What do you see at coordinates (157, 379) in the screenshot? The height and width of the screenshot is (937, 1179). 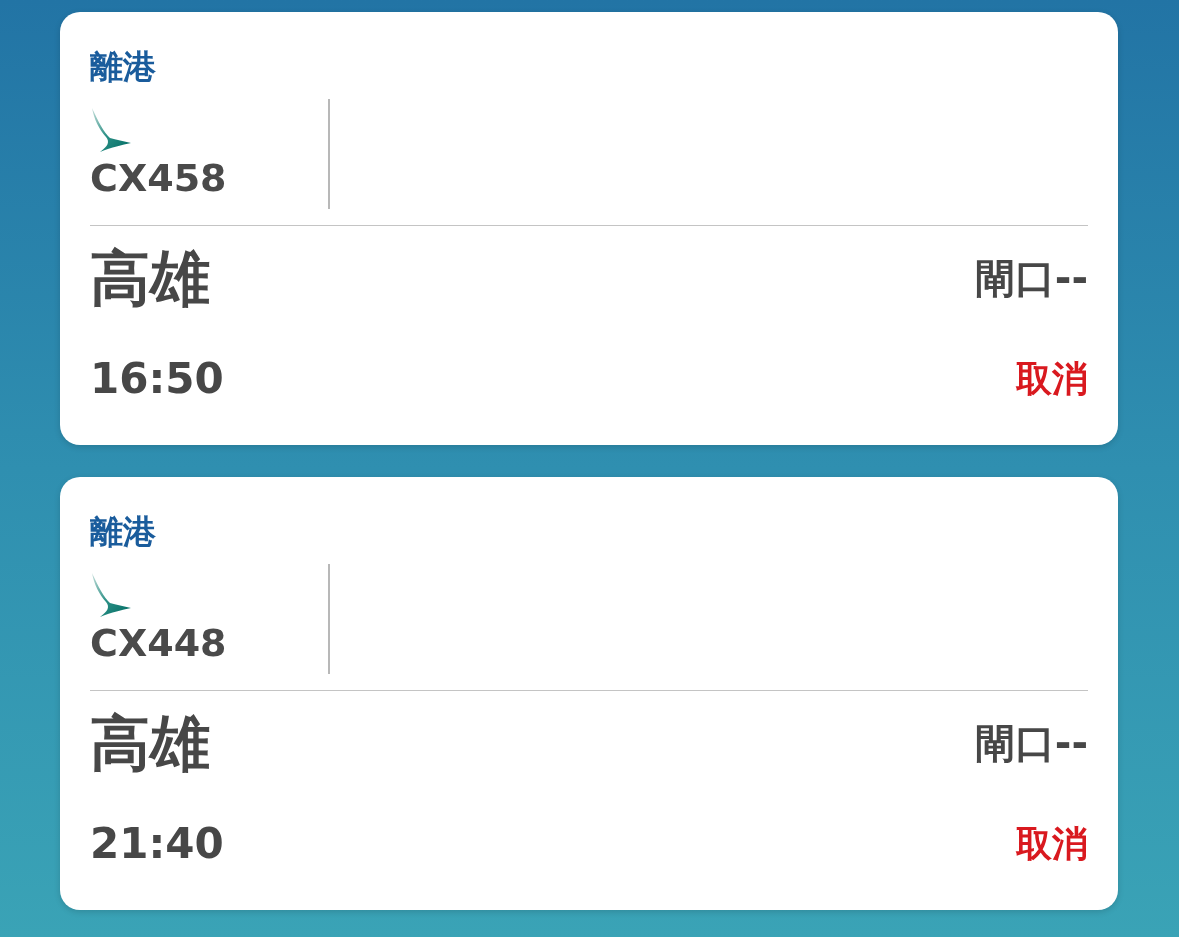 I see `departure-time: 16:50` at bounding box center [157, 379].